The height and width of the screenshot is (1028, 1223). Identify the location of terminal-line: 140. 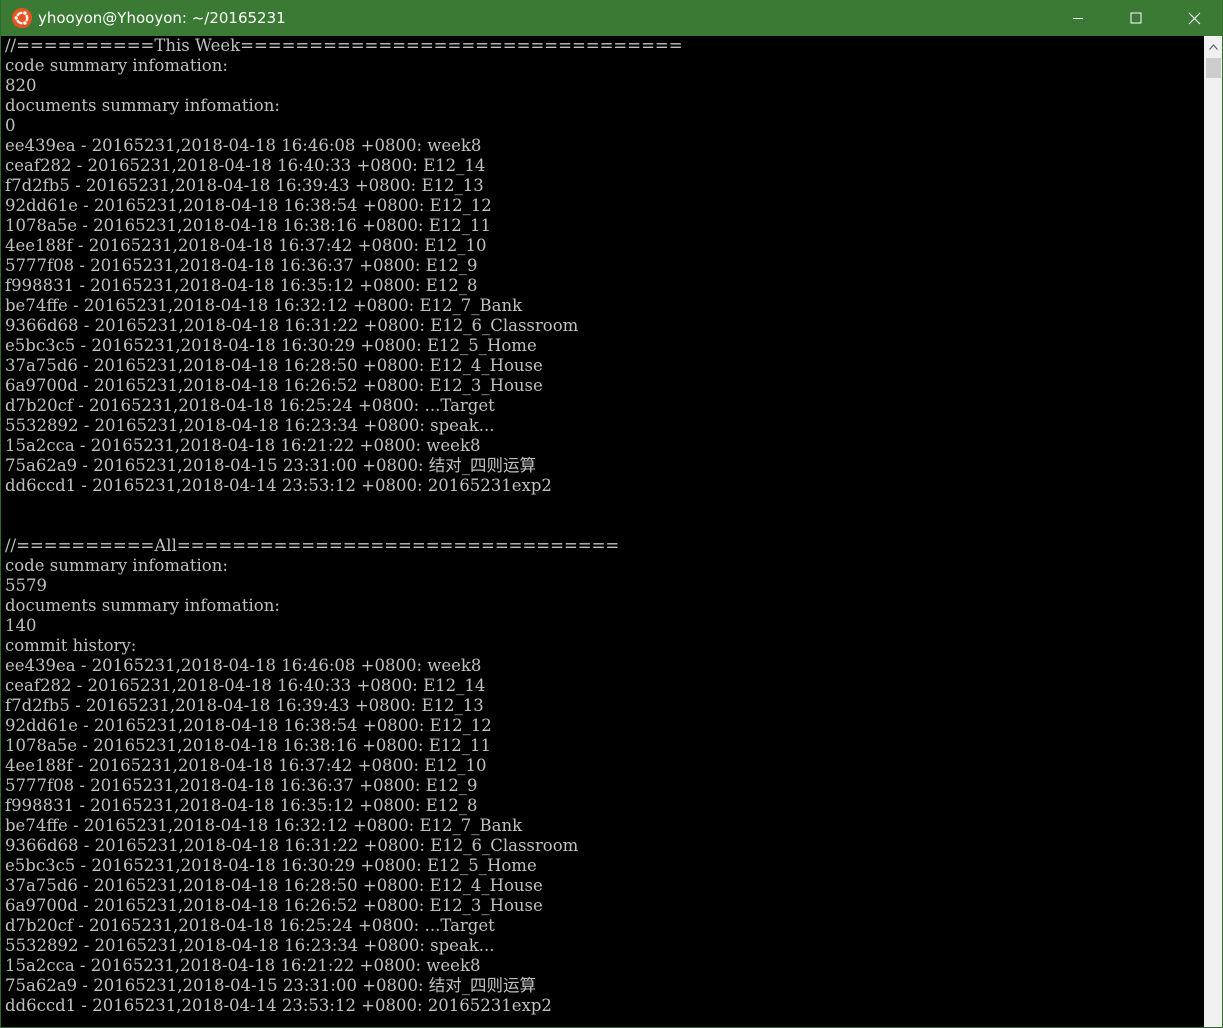
(21, 625).